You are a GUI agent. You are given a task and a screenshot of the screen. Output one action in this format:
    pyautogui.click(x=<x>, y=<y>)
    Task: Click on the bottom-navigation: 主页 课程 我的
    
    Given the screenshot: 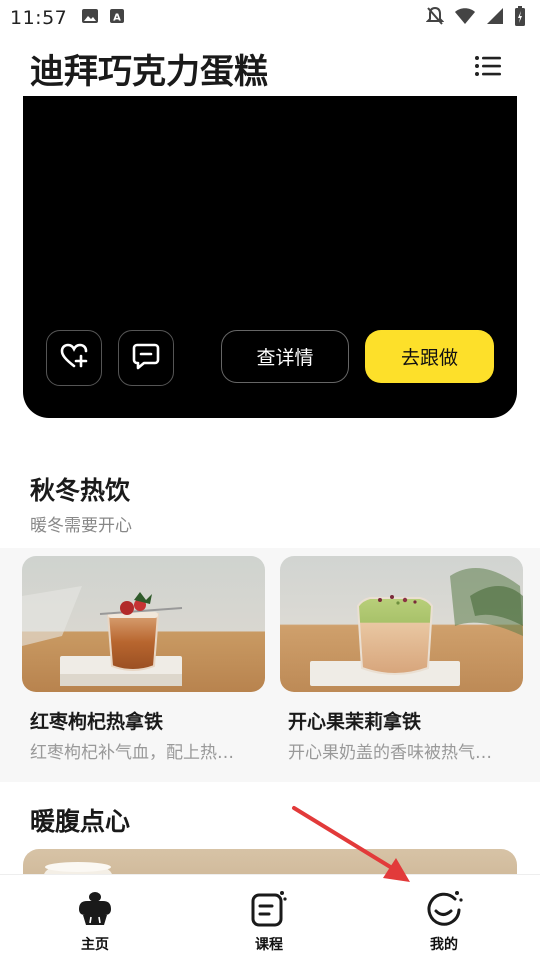 What is the action you would take?
    pyautogui.click(x=270, y=917)
    